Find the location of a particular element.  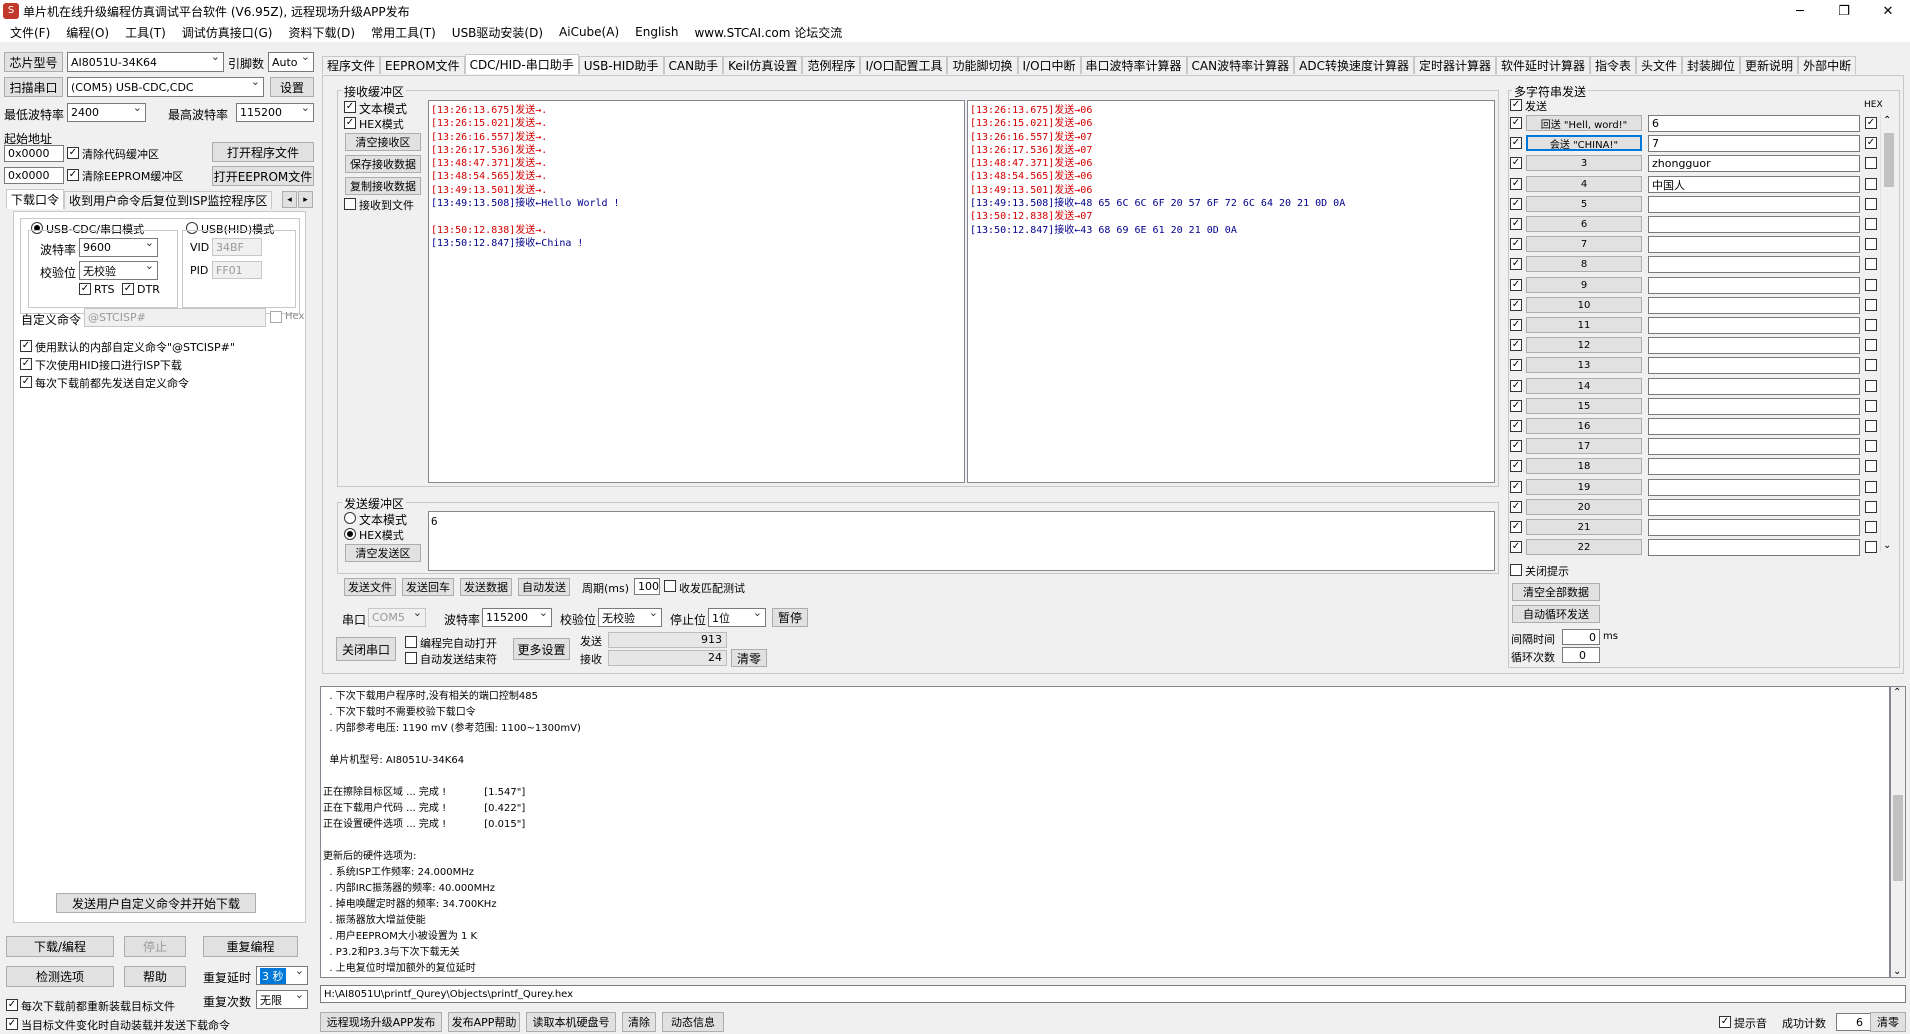

tab-delay-calc: 软件延时计算器 is located at coordinates (1542, 65).